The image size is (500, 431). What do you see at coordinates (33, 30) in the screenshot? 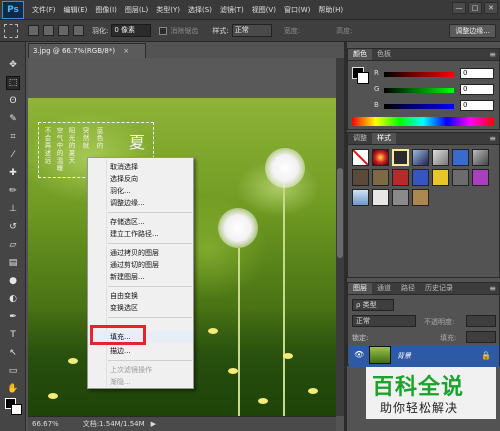
I see `new-selection-icon` at bounding box center [33, 30].